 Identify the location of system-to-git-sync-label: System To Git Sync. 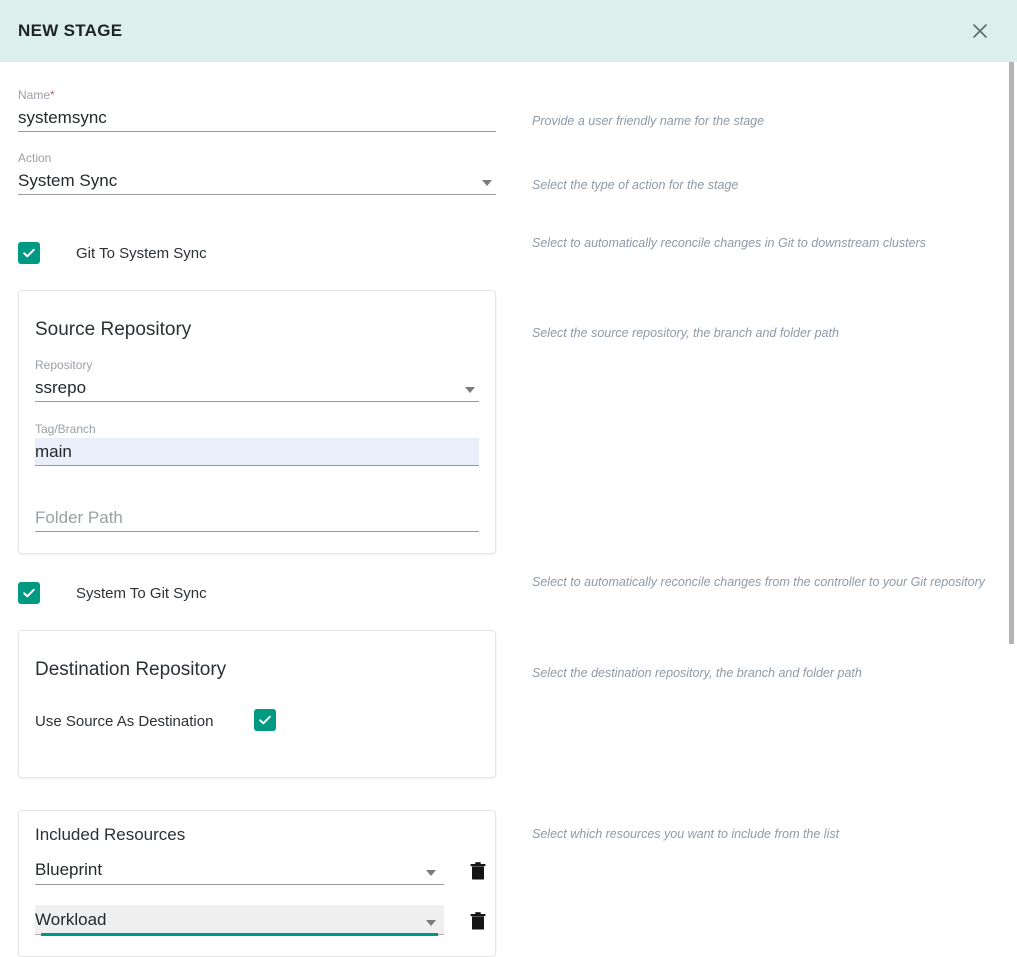
(141, 593).